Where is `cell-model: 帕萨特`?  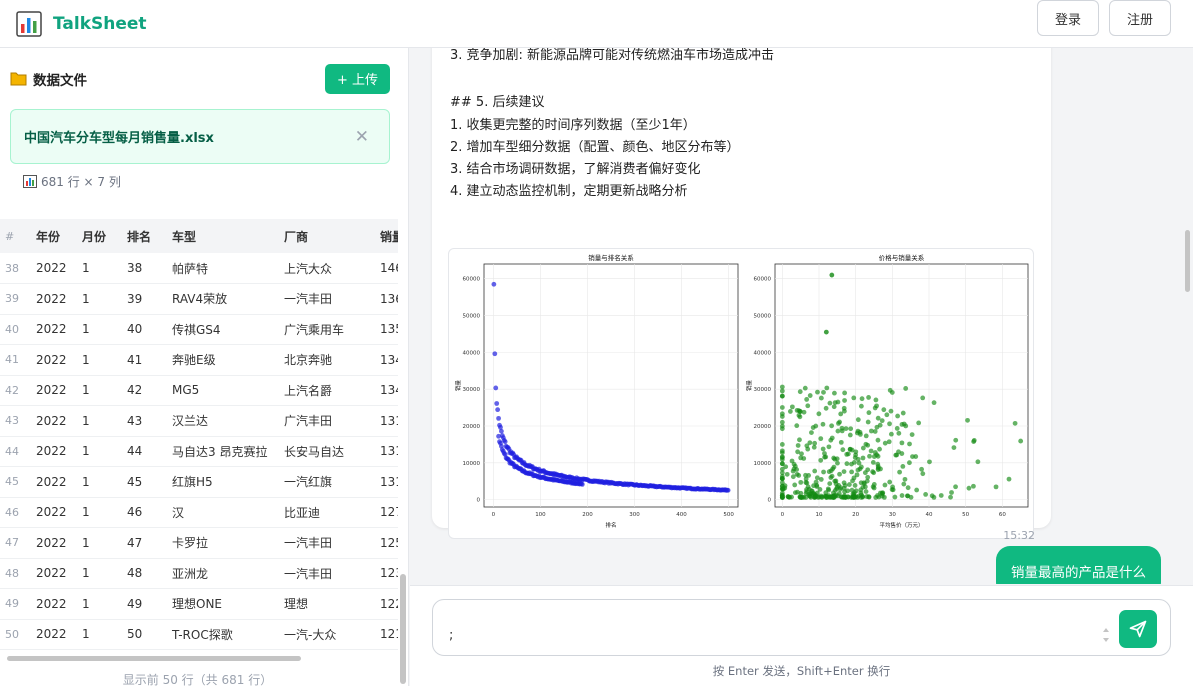
cell-model: 帕萨特 is located at coordinates (222, 268).